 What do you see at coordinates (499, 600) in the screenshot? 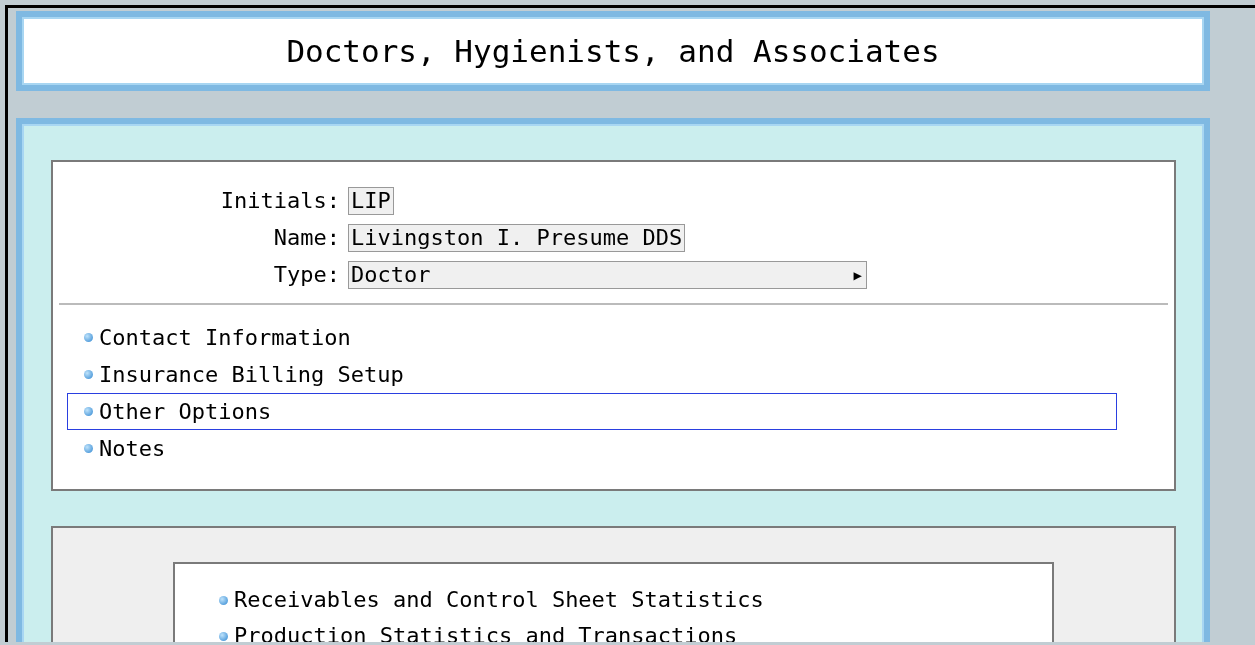
I see `statistics-link: Receivables and Control Sheet Statistics` at bounding box center [499, 600].